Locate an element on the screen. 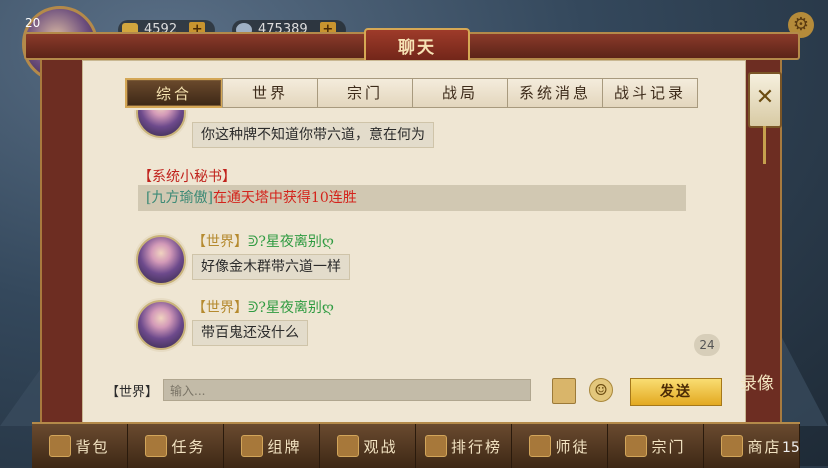 The image size is (828, 468). nav-label: 师徒 is located at coordinates (572, 446).